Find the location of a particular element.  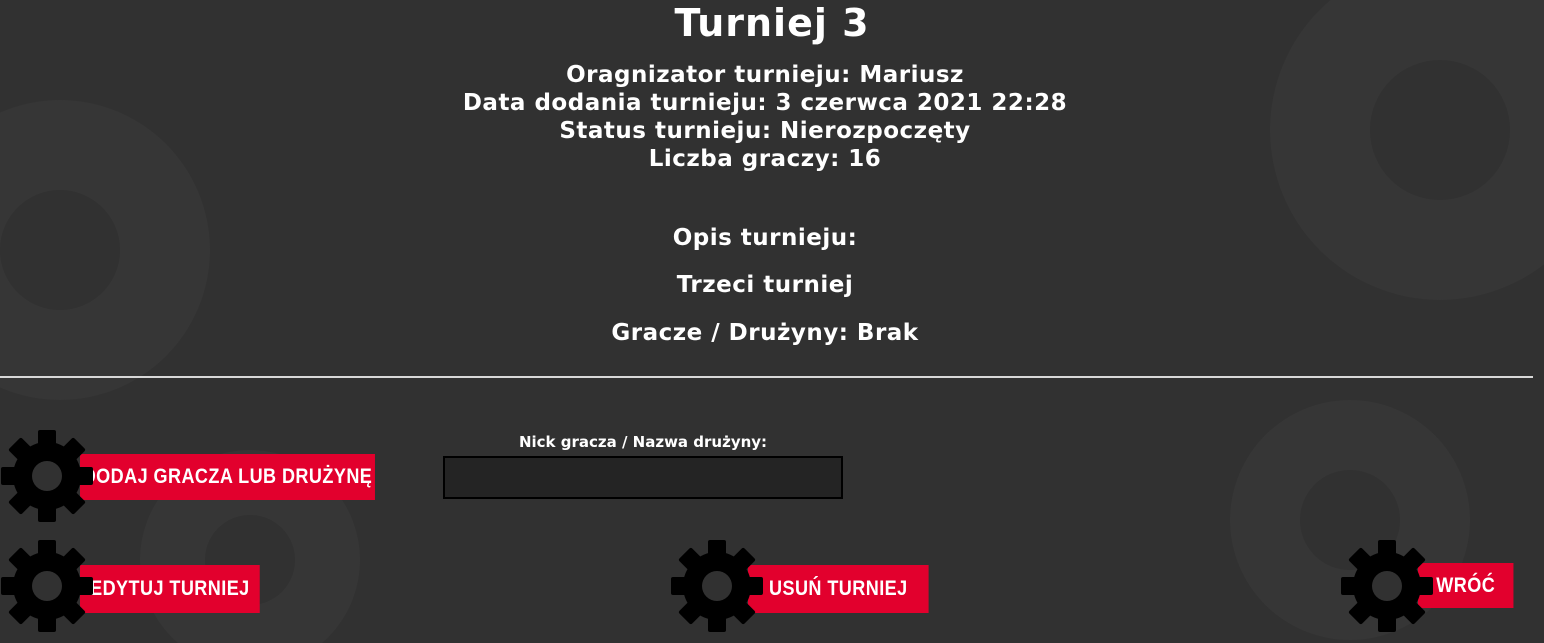

description-text: Trzeci turniej is located at coordinates (765, 285).